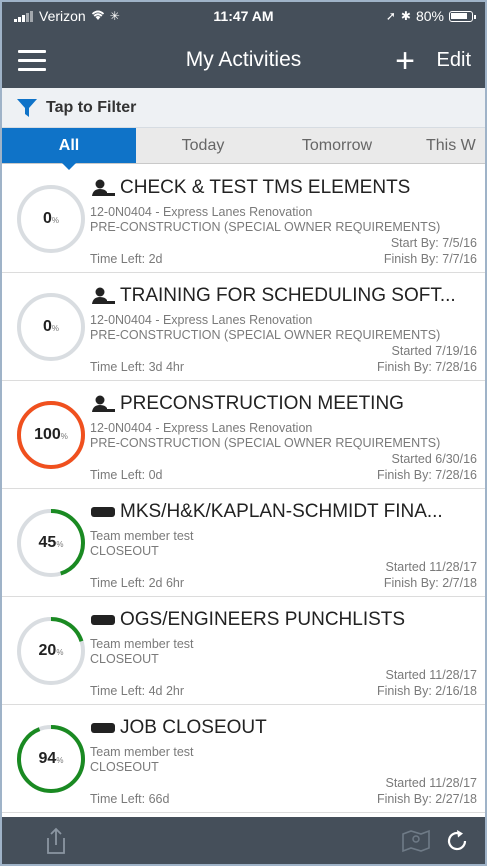 This screenshot has width=487, height=866. Describe the element at coordinates (337, 145) in the screenshot. I see `tab-tomorrow: Tomorrow` at that location.